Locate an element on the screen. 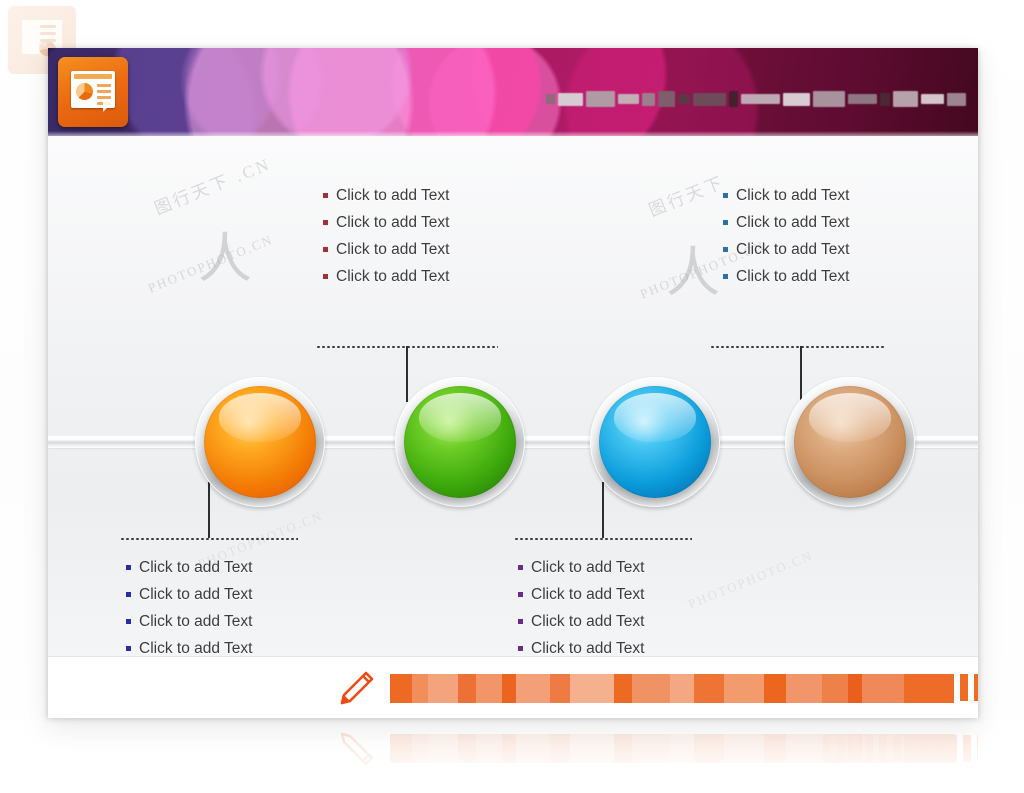 This screenshot has height=793, width=1024. powerpoint-document-icon is located at coordinates (93, 92).